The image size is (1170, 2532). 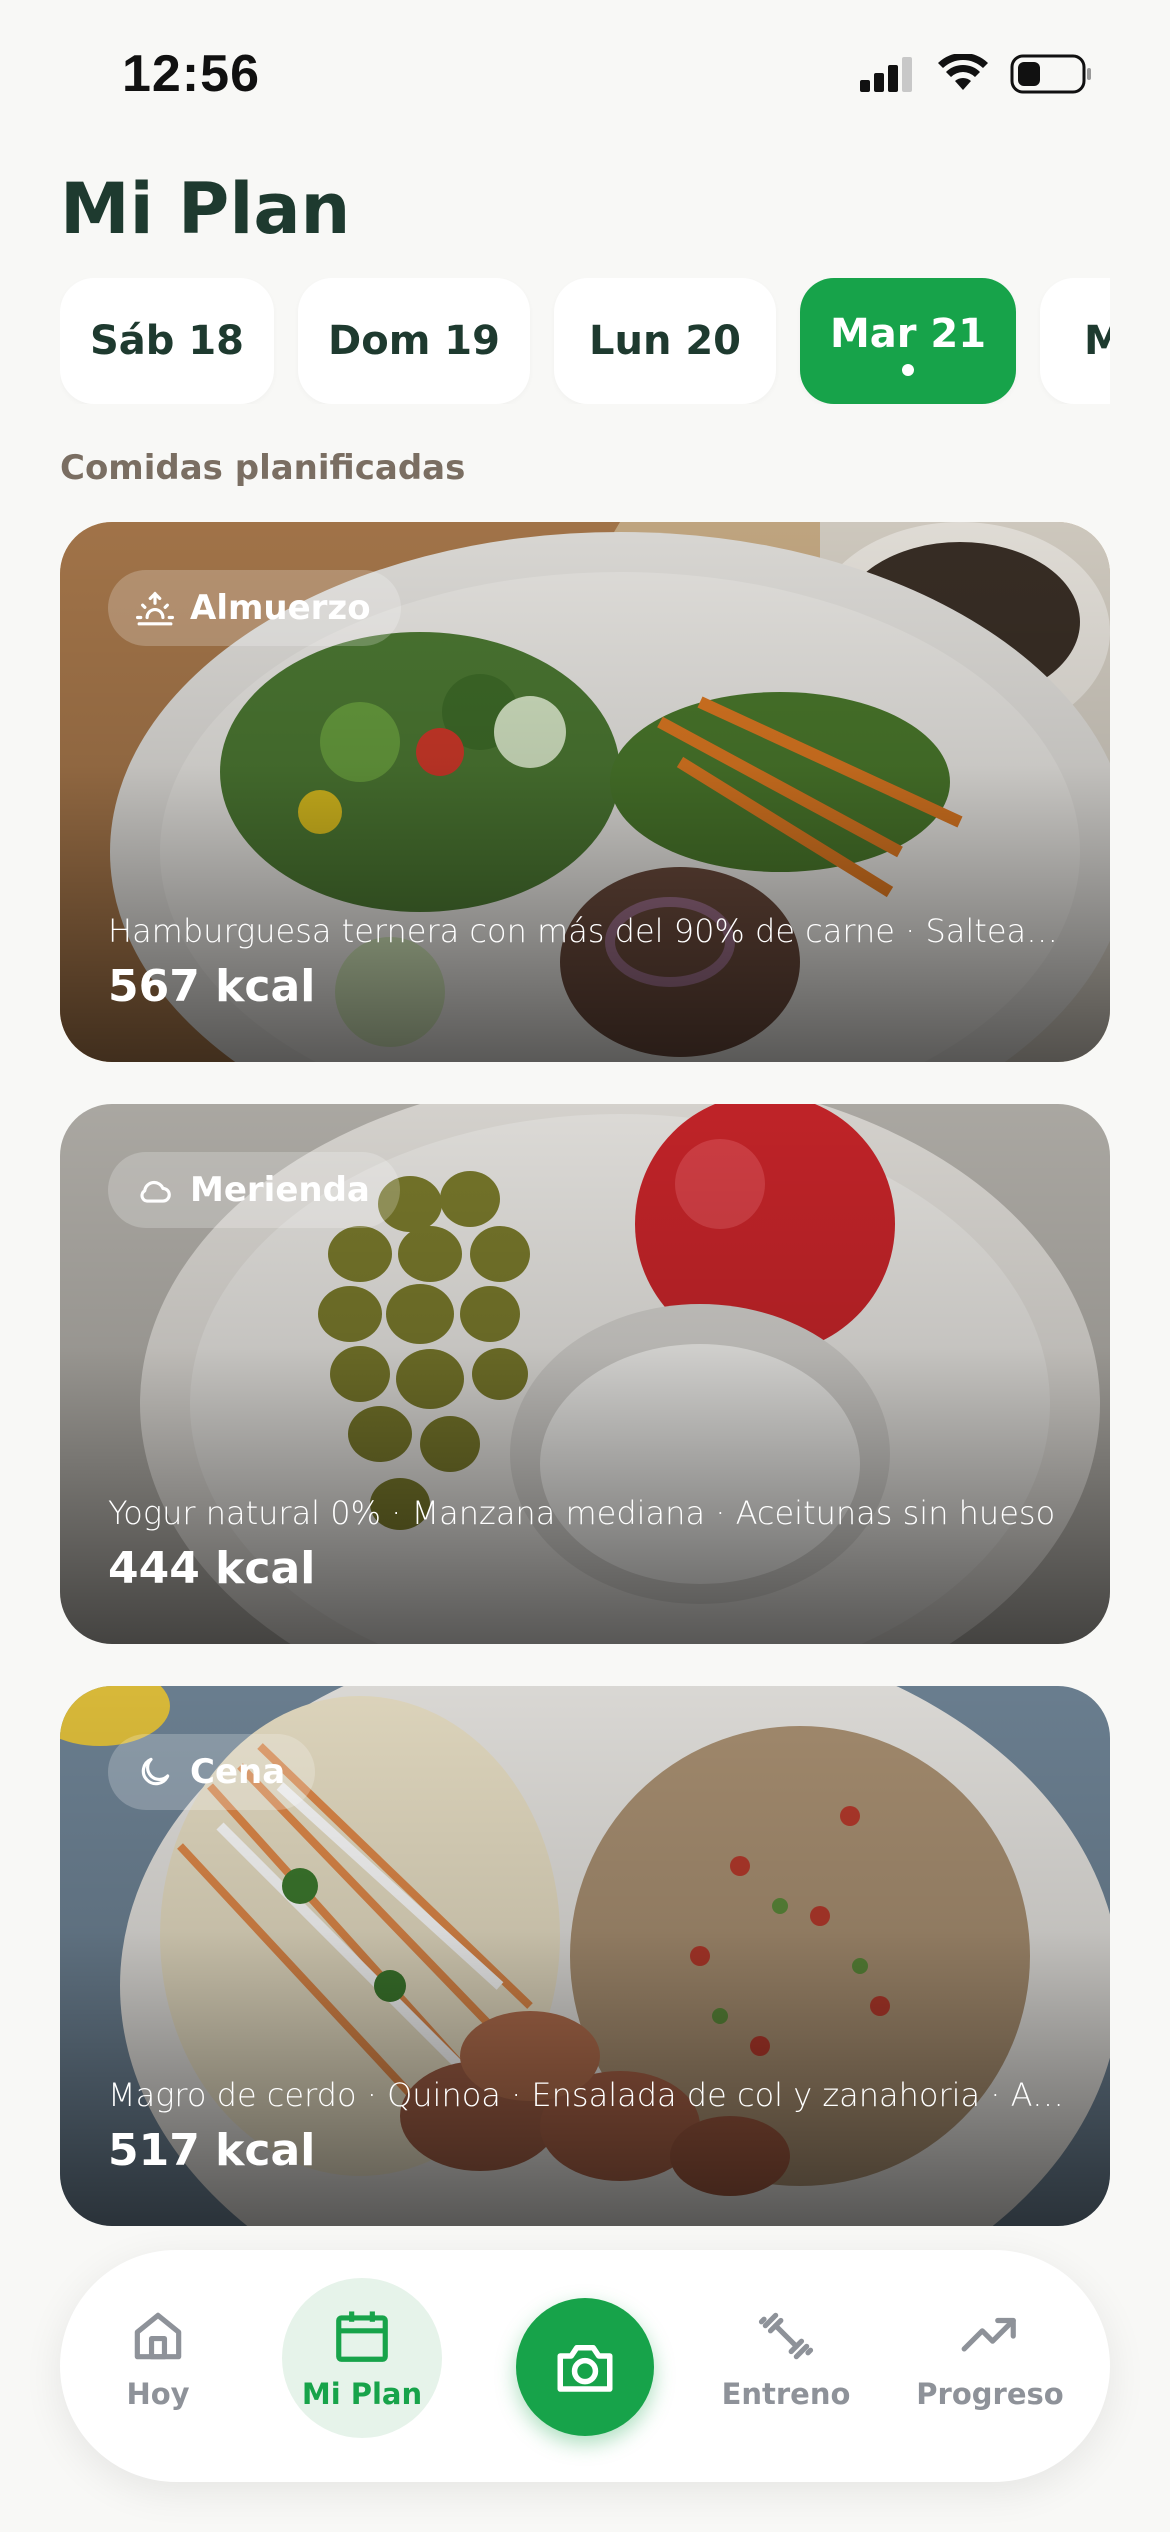 I want to click on status-icons, so click(x=975, y=74).